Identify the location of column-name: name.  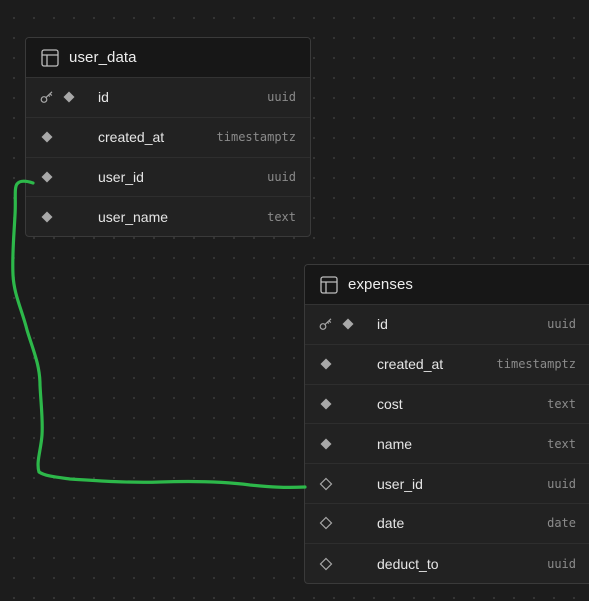
(395, 443).